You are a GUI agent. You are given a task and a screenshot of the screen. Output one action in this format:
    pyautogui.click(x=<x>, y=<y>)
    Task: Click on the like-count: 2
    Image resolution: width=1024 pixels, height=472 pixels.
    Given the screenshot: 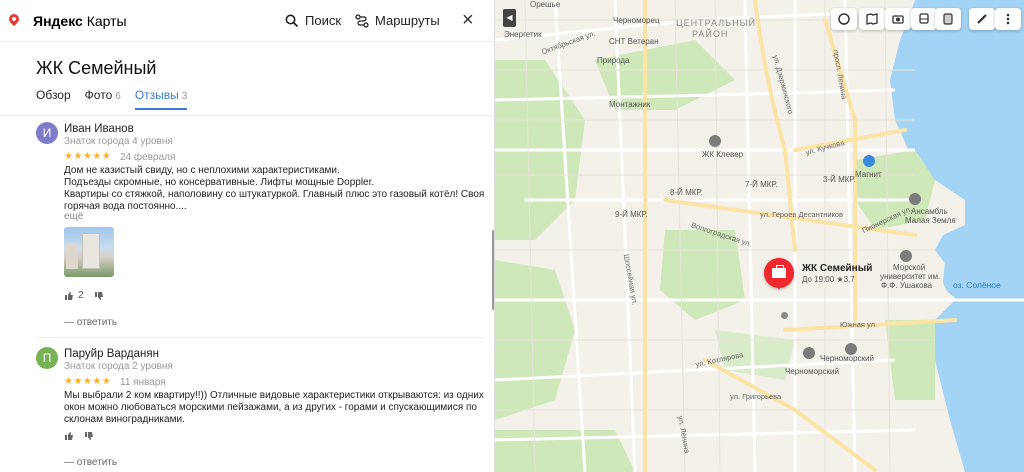 What is the action you would take?
    pyautogui.click(x=81, y=295)
    